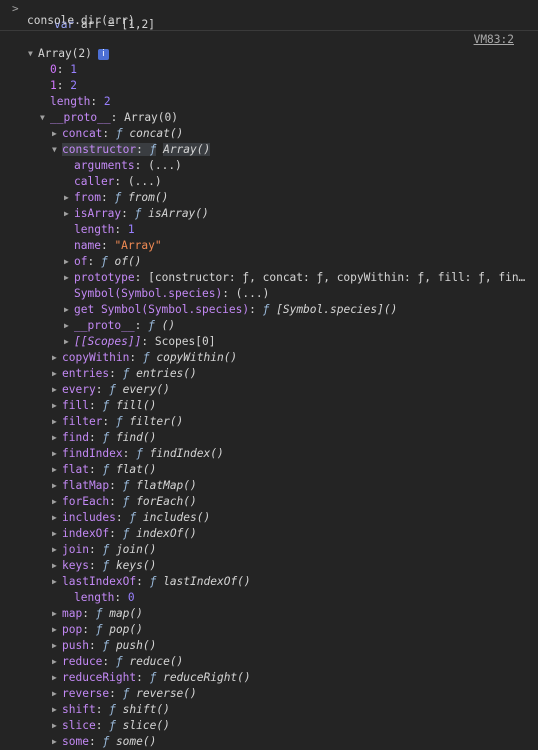 Image resolution: width=538 pixels, height=750 pixels. I want to click on tree-row: ▶ __proto__: ƒ (), so click(269, 326).